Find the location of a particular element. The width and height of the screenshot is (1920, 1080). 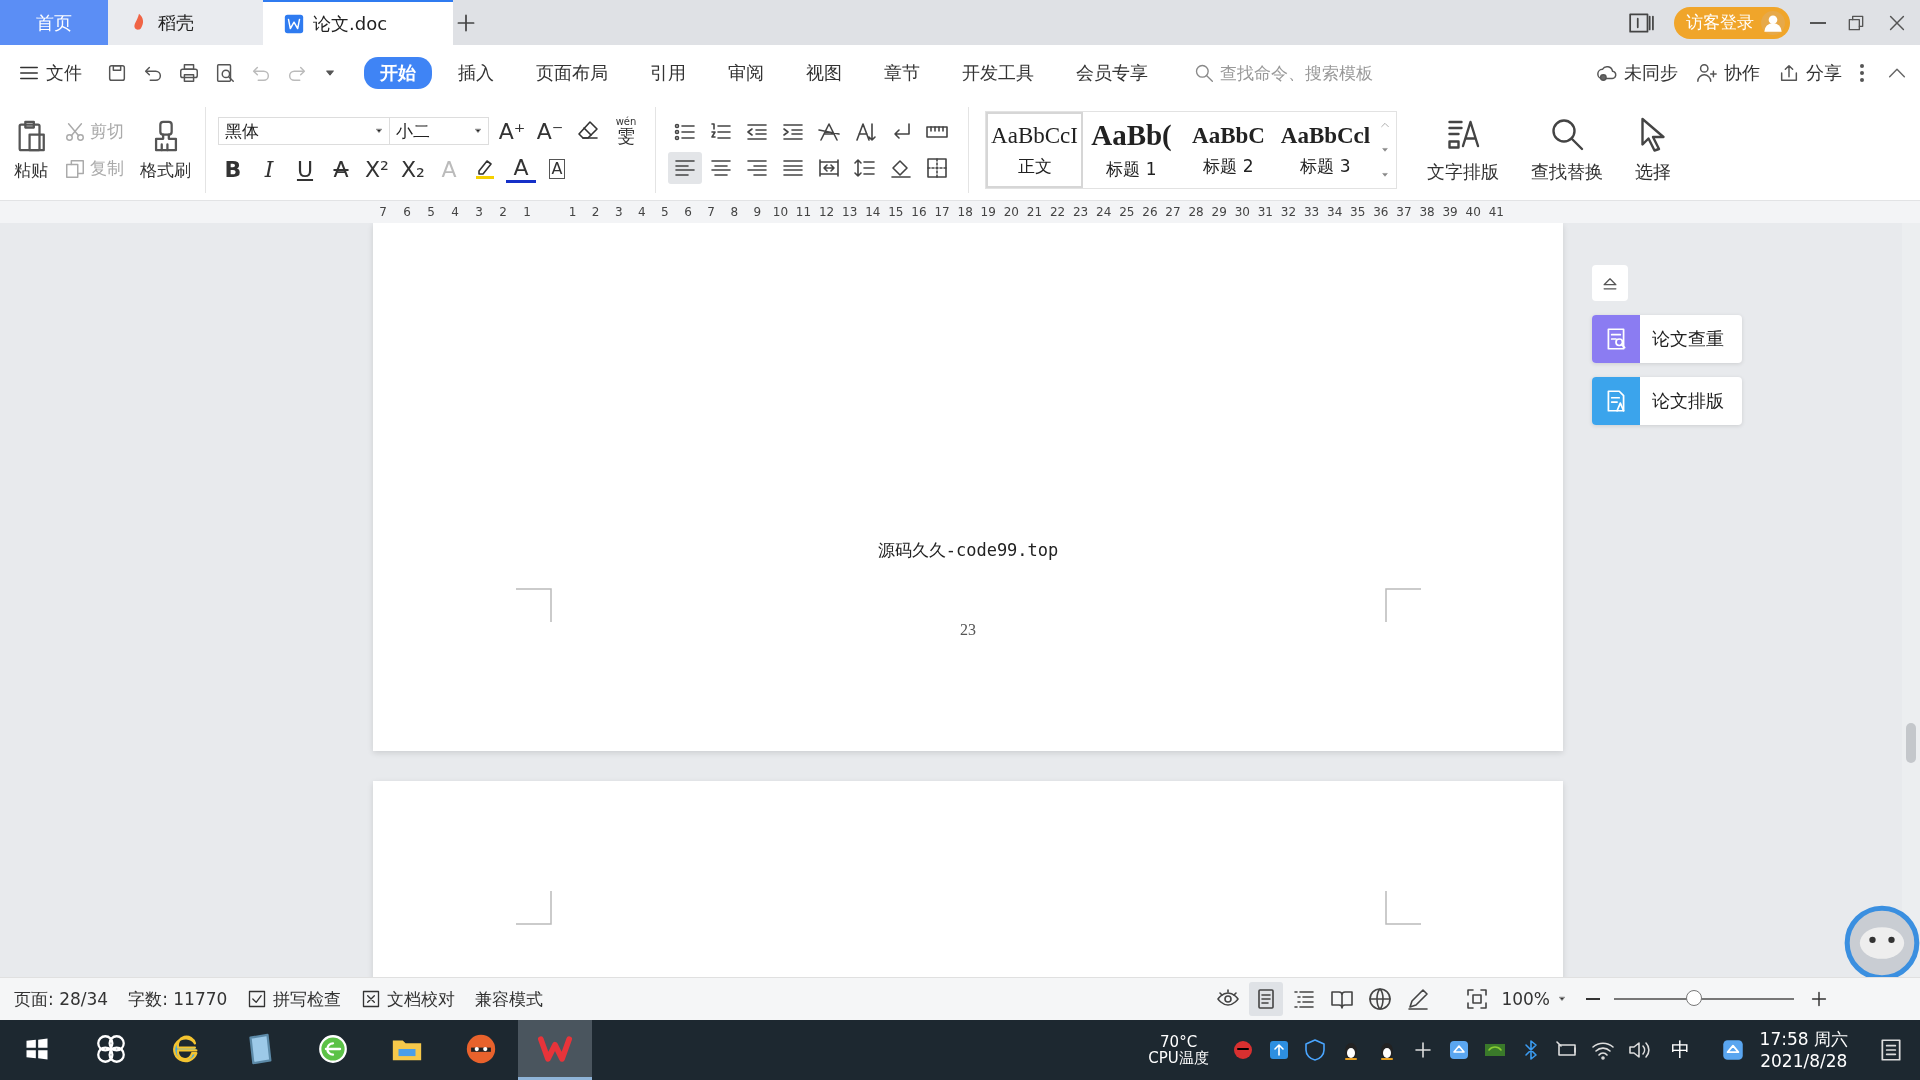

panel-button: 论文排版 is located at coordinates (1667, 401).